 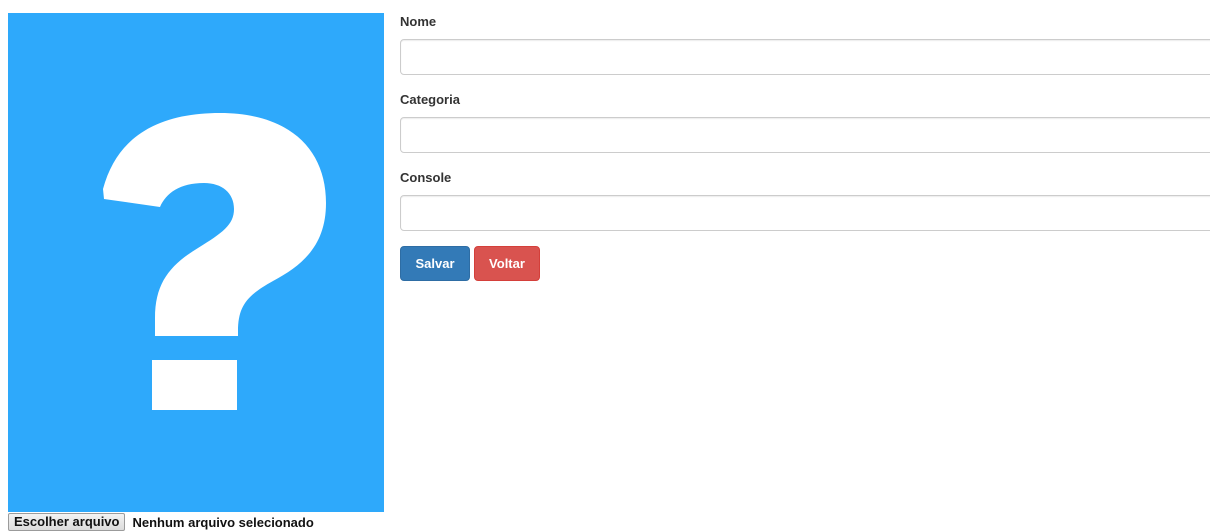 I want to click on category-input, so click(x=805, y=135).